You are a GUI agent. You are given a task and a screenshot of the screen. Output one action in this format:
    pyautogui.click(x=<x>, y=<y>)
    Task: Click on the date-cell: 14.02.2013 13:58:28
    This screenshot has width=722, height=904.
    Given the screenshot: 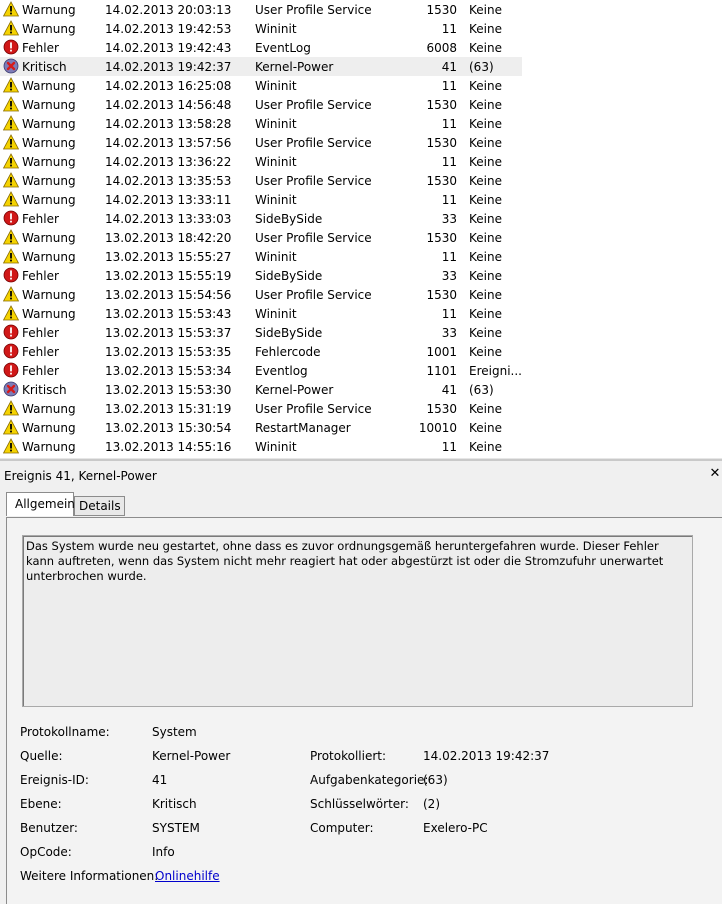 What is the action you would take?
    pyautogui.click(x=168, y=124)
    